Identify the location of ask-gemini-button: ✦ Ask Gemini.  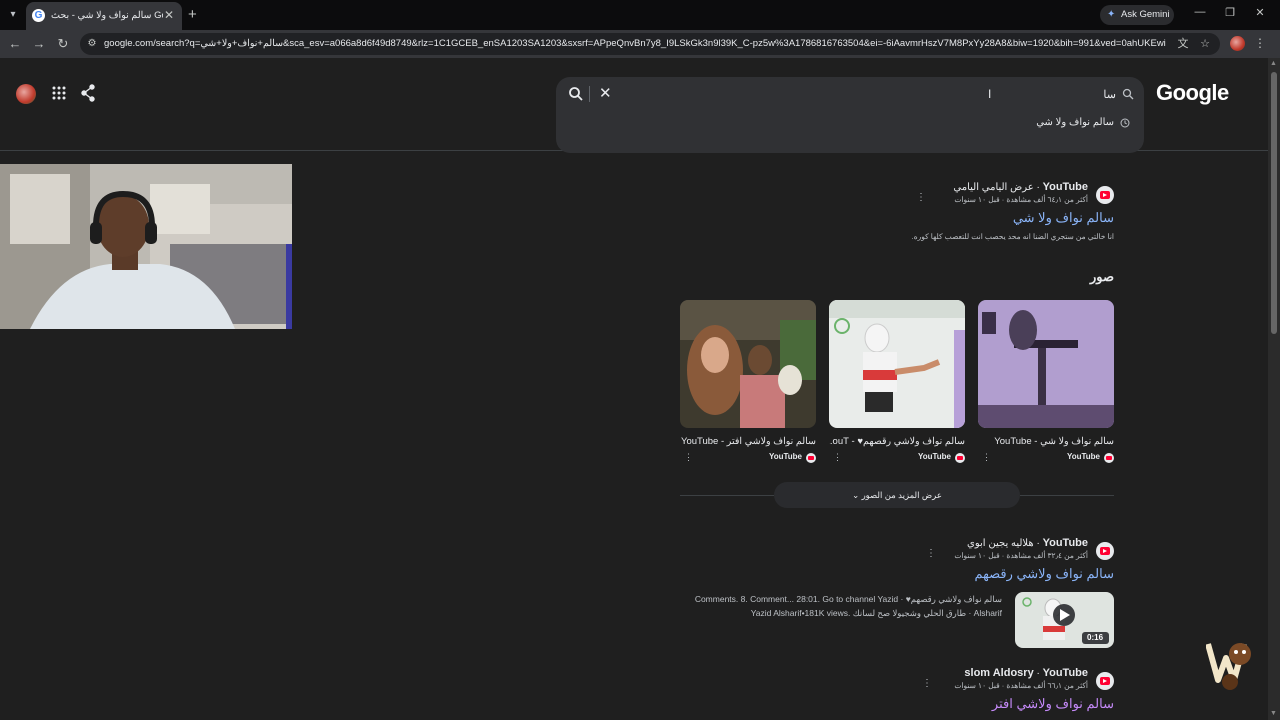
(1137, 15).